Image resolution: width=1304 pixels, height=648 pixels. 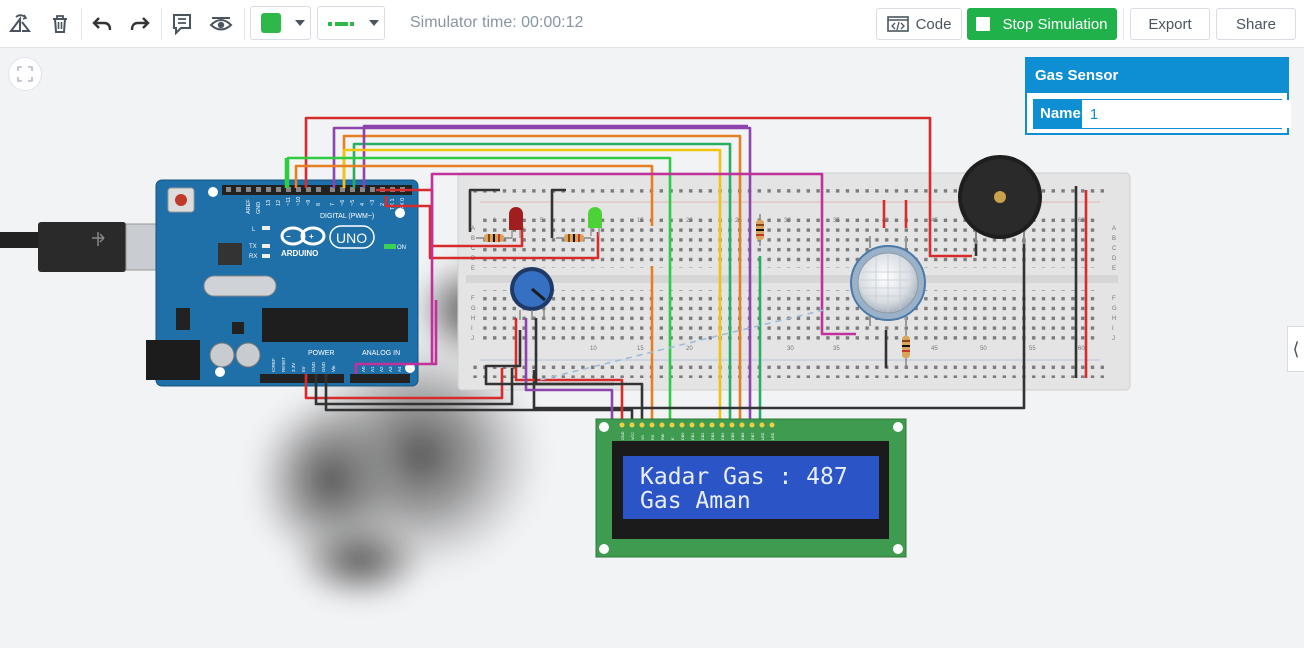 What do you see at coordinates (102, 24) in the screenshot?
I see `undo-icon` at bounding box center [102, 24].